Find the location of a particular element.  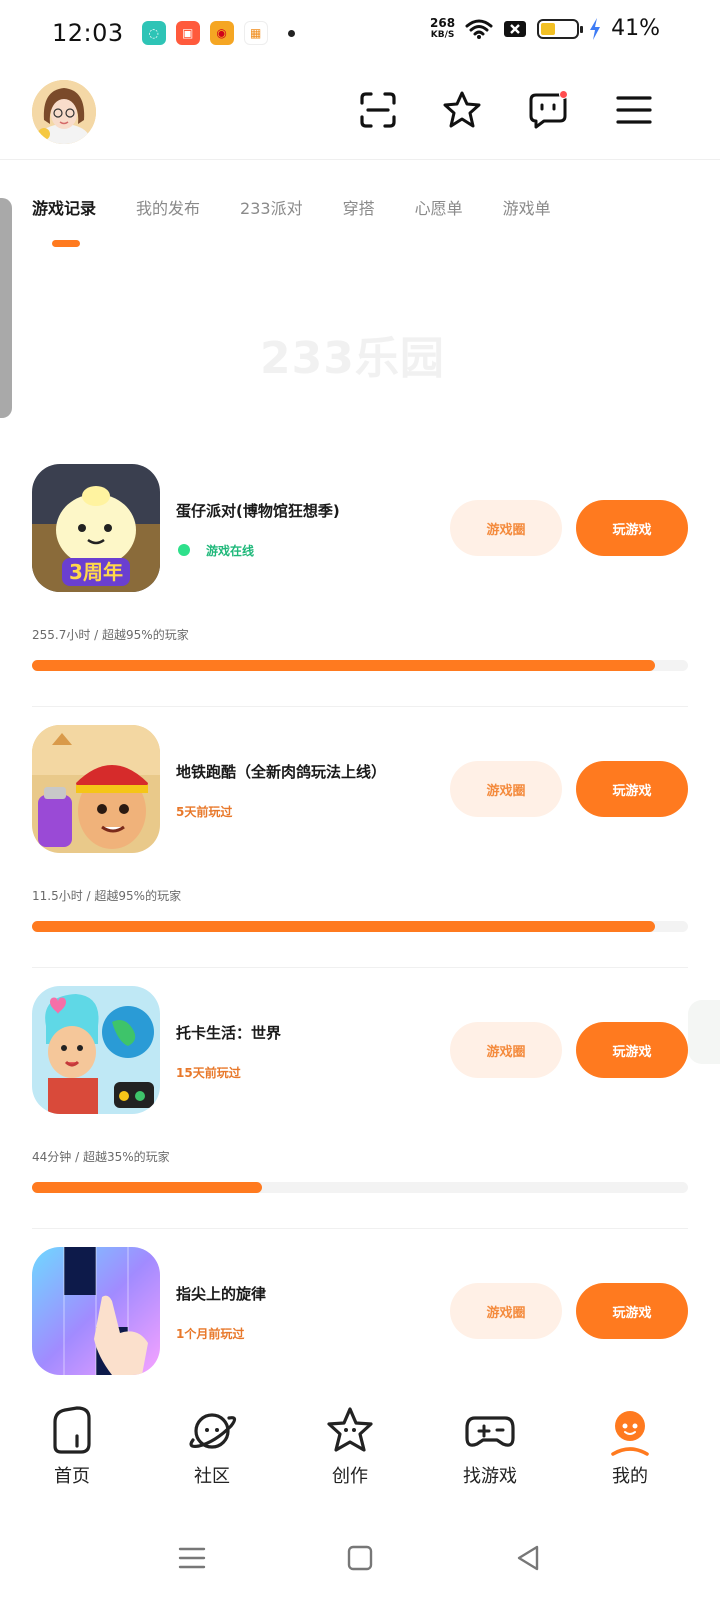

message-badge-icon is located at coordinates (563, 94).